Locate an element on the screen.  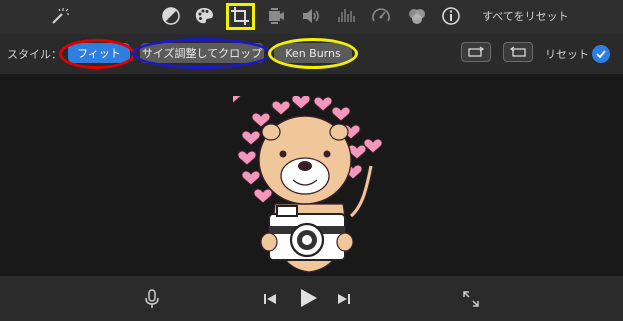
yellow-annotation-circle is located at coordinates (313, 53).